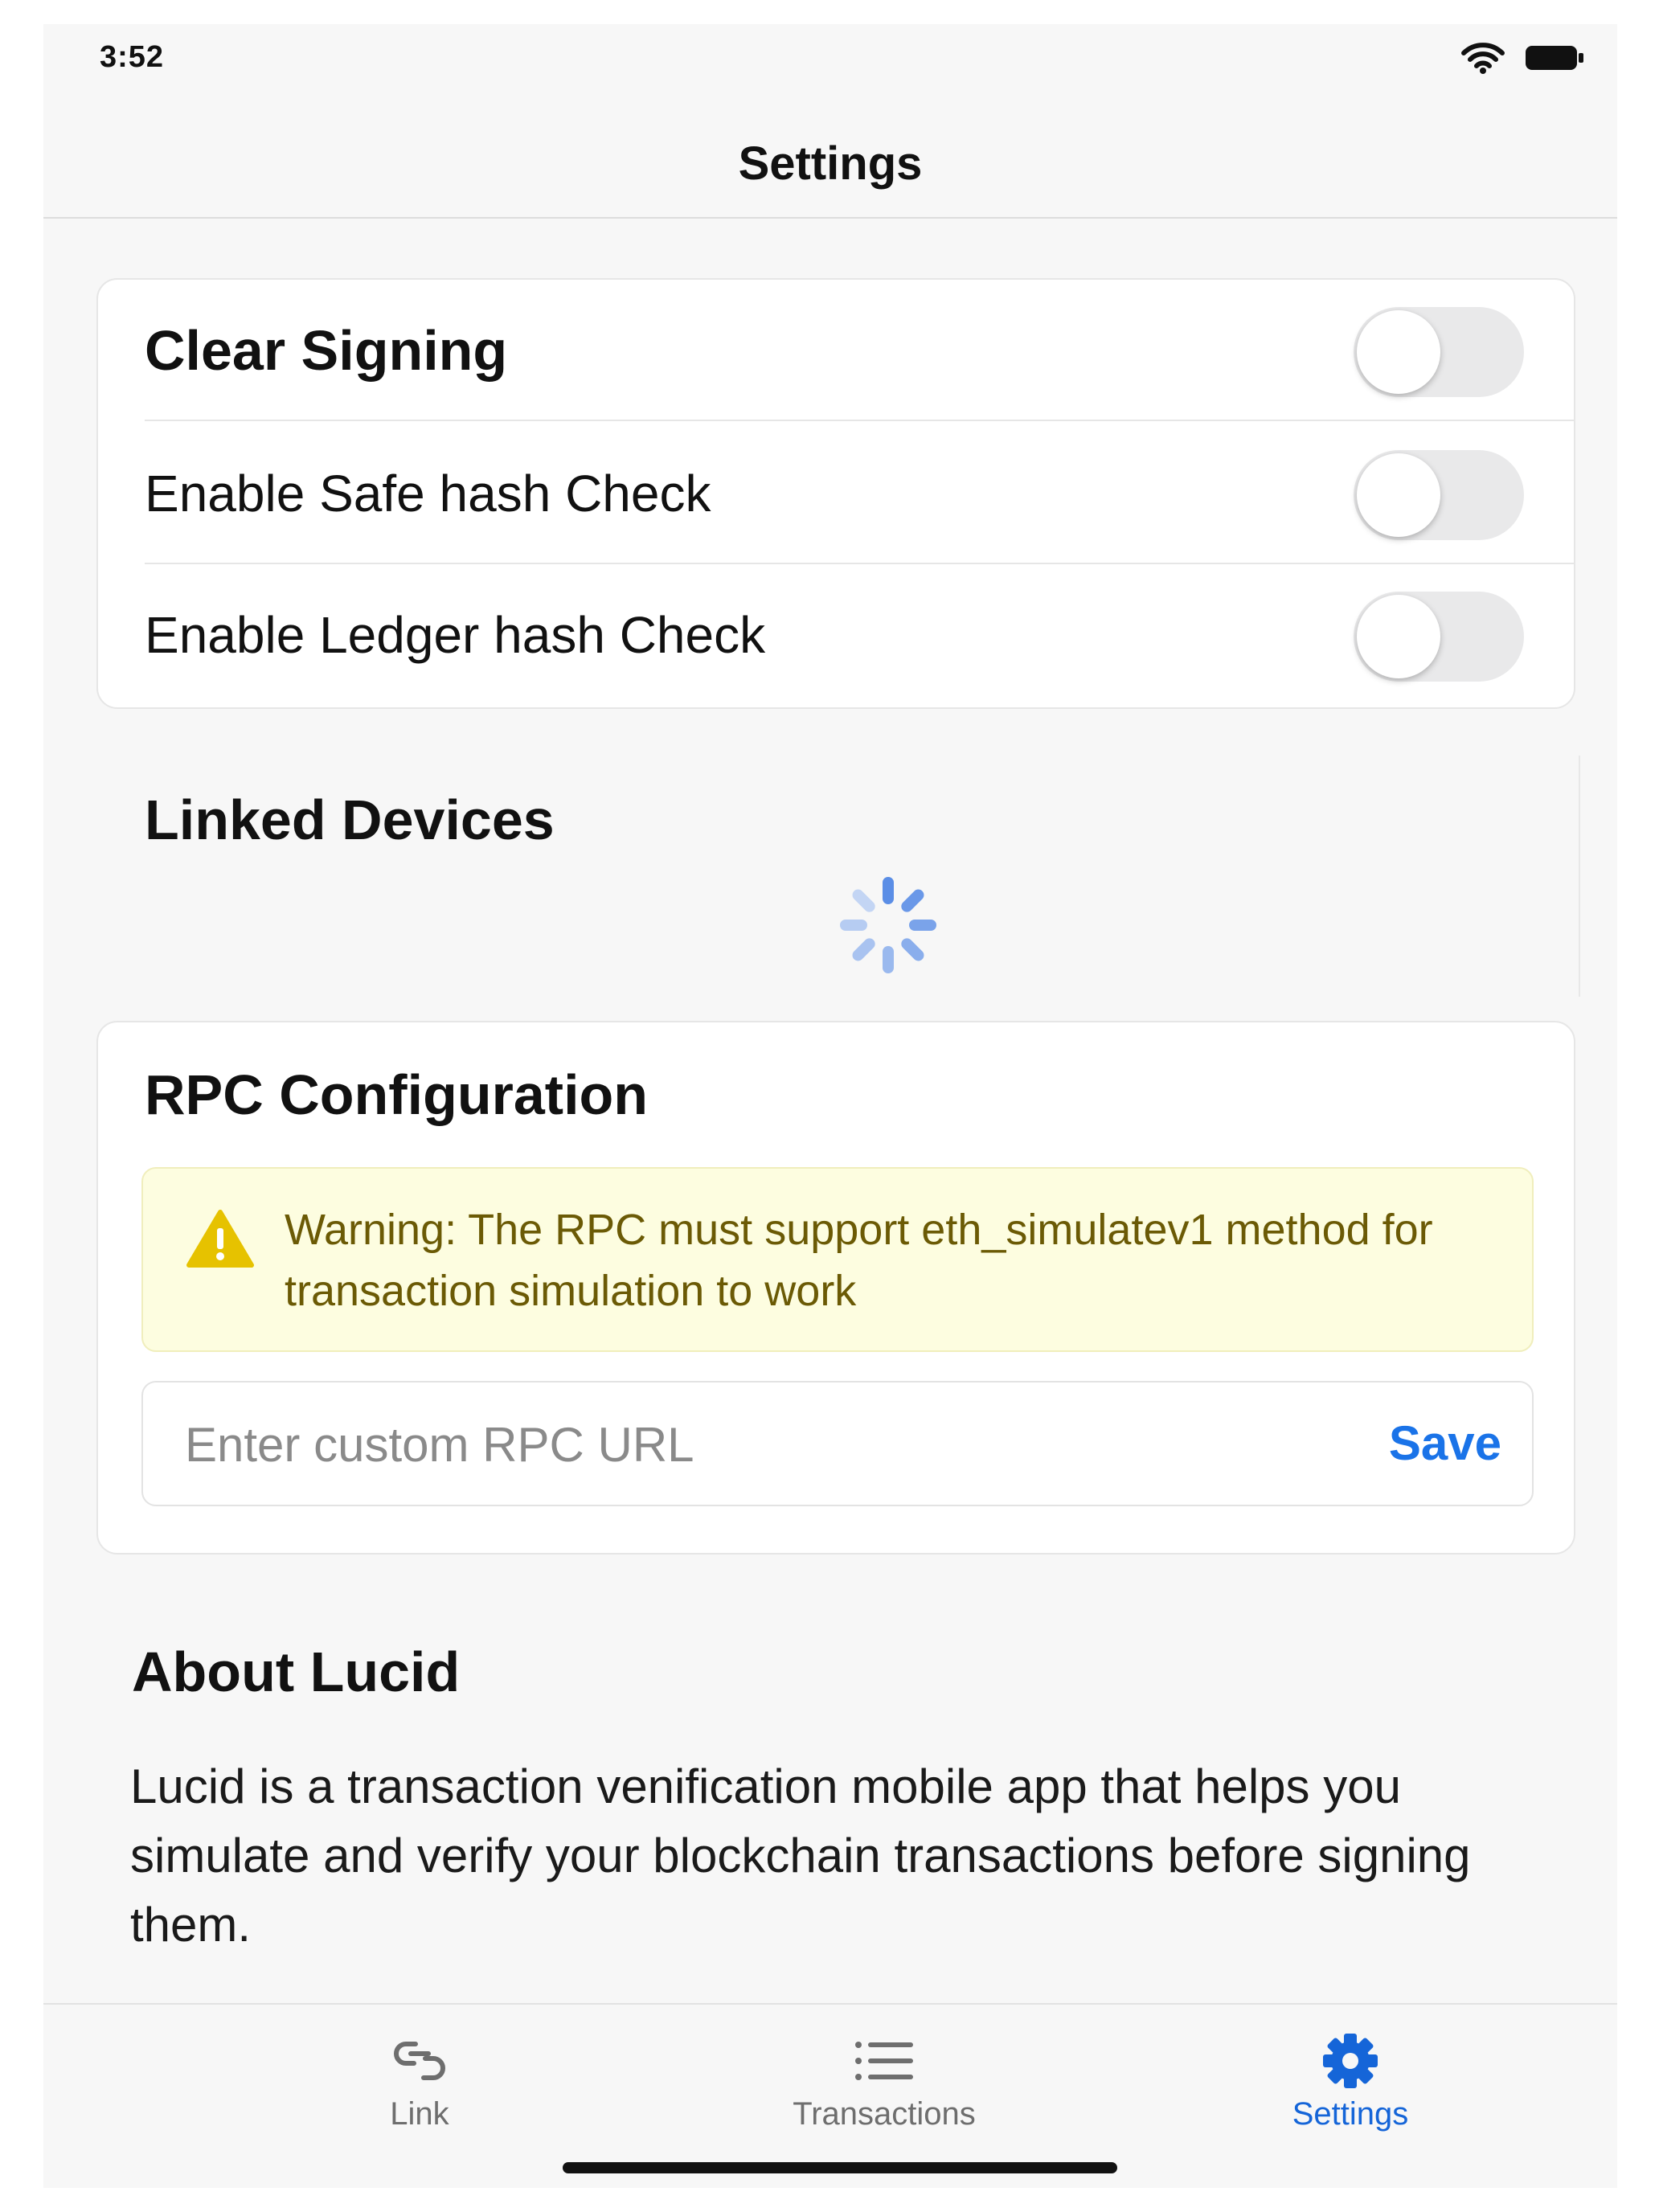  Describe the element at coordinates (1483, 60) in the screenshot. I see `wifi-icon` at that location.